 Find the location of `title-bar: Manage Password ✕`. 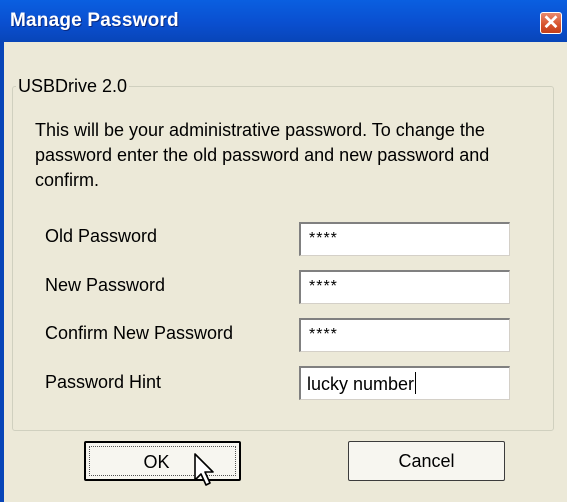

title-bar: Manage Password ✕ is located at coordinates (283, 21).